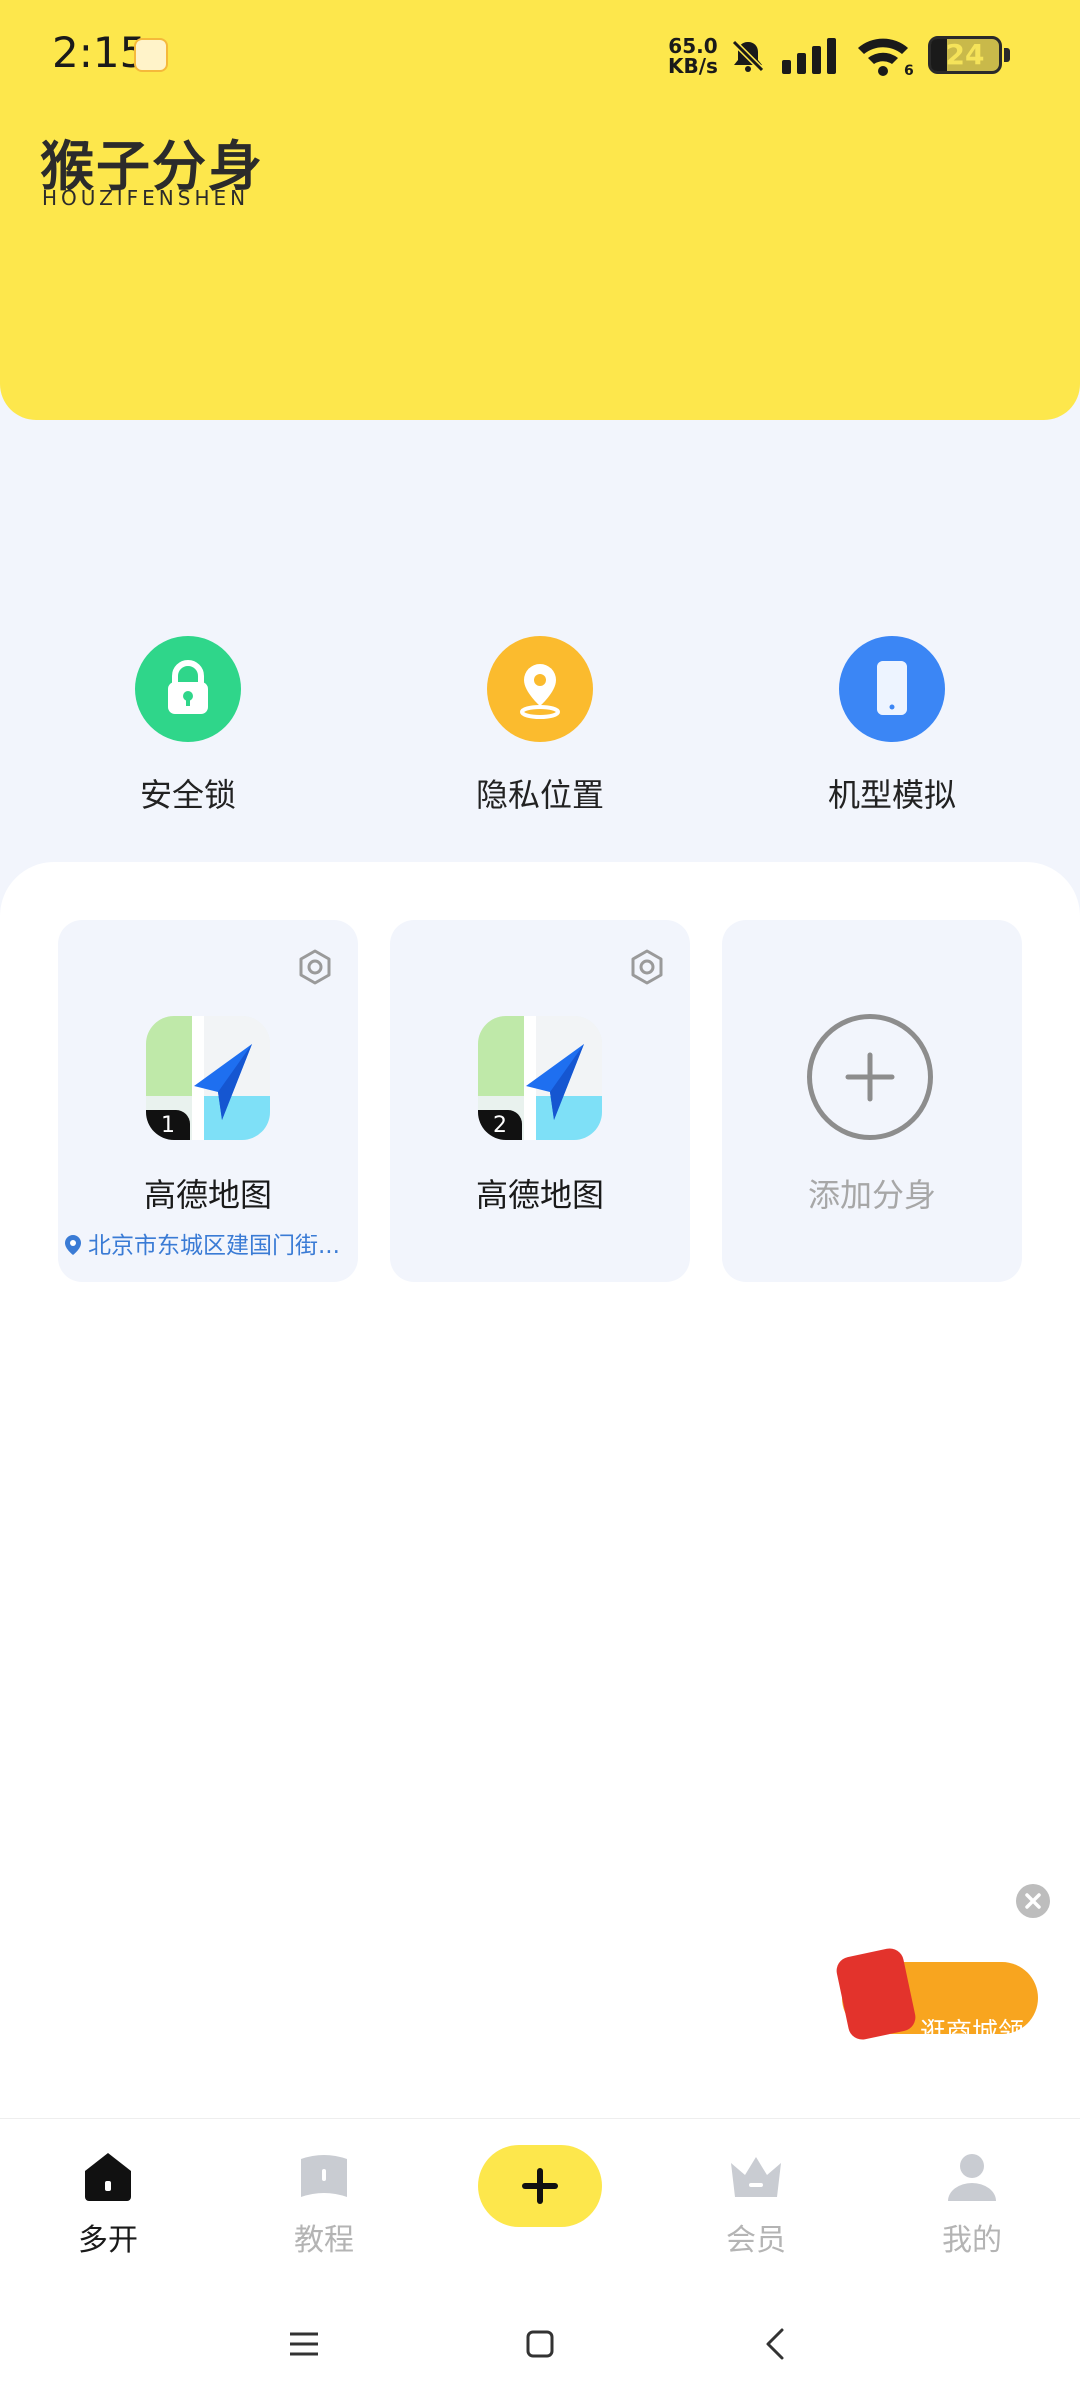  Describe the element at coordinates (539, 795) in the screenshot. I see `feature-label: 隐私位置` at that location.